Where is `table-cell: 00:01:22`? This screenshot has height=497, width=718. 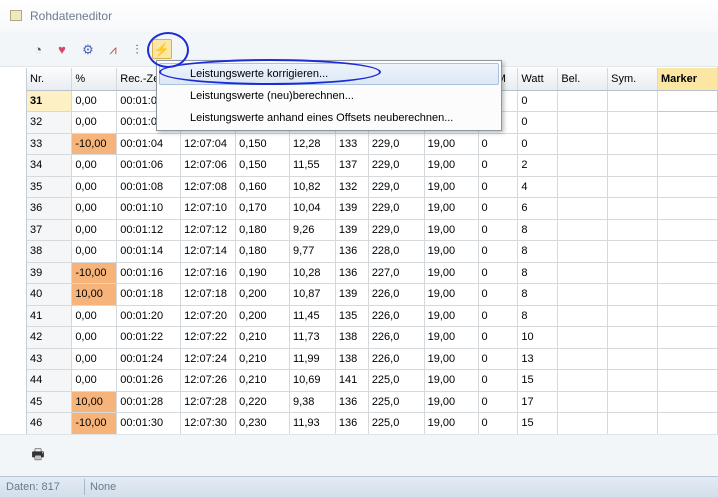
table-cell: 00:01:22 is located at coordinates (149, 337).